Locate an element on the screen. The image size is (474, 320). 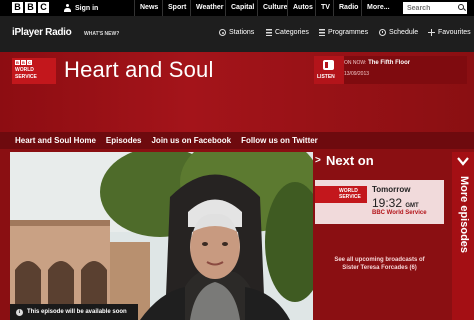
more-episodes-tab: More episodes is located at coordinates (463, 236).